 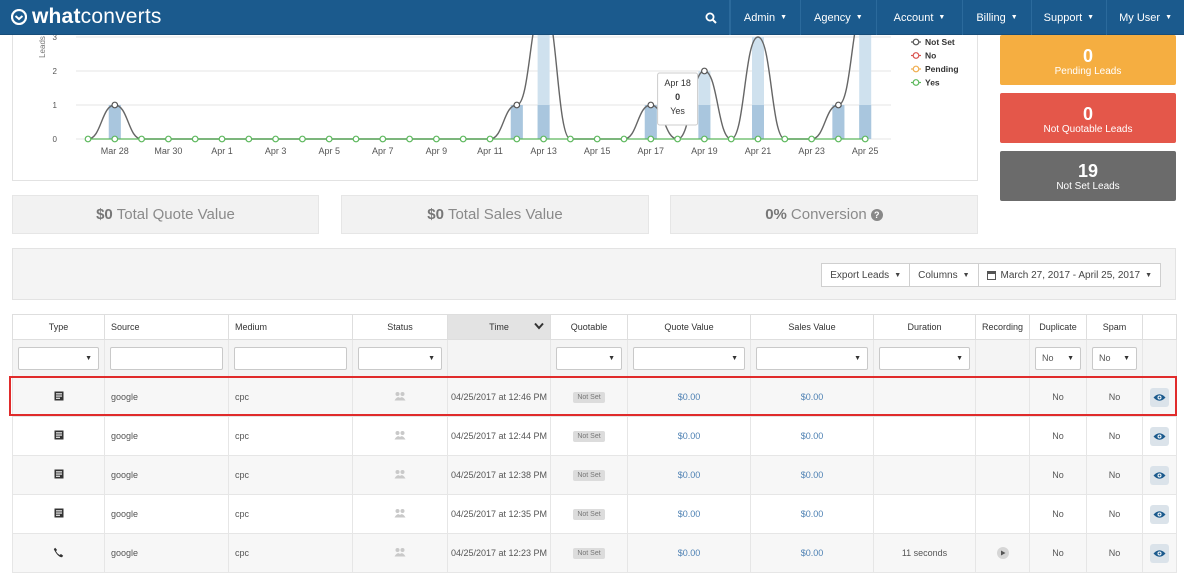 What do you see at coordinates (866, 275) in the screenshot?
I see `export-leads-button: Export Leads ▼` at bounding box center [866, 275].